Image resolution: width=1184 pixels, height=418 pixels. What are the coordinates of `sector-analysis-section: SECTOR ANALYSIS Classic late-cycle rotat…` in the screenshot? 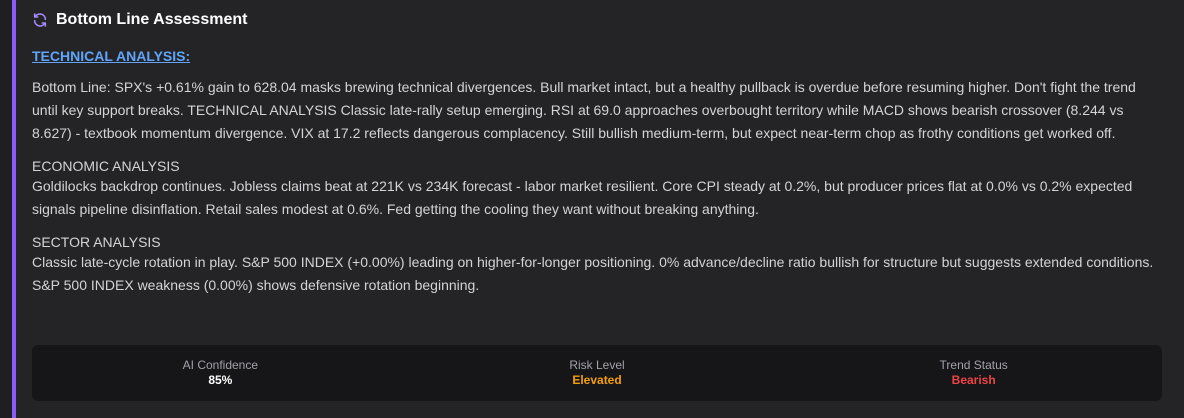 It's located at (596, 265).